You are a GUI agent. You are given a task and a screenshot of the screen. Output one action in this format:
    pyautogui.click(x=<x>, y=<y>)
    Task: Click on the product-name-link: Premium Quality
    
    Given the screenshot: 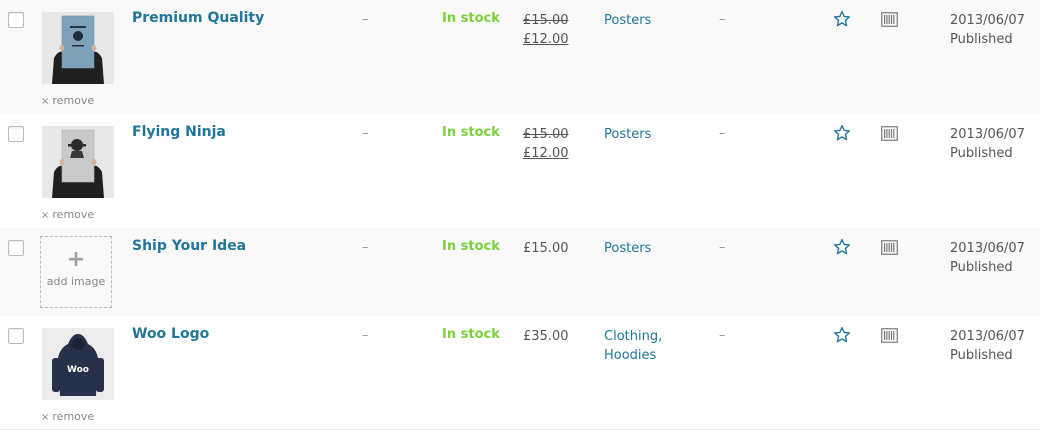 What is the action you would take?
    pyautogui.click(x=198, y=18)
    